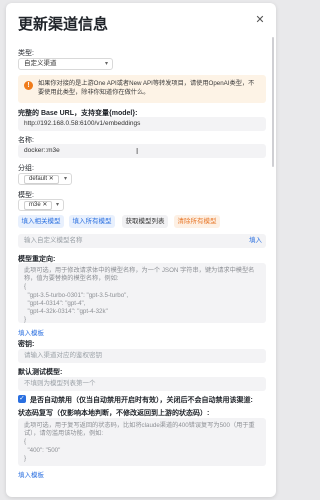 The height and width of the screenshot is (500, 320). Describe the element at coordinates (260, 20) in the screenshot. I see `close-icon: ✕` at that location.